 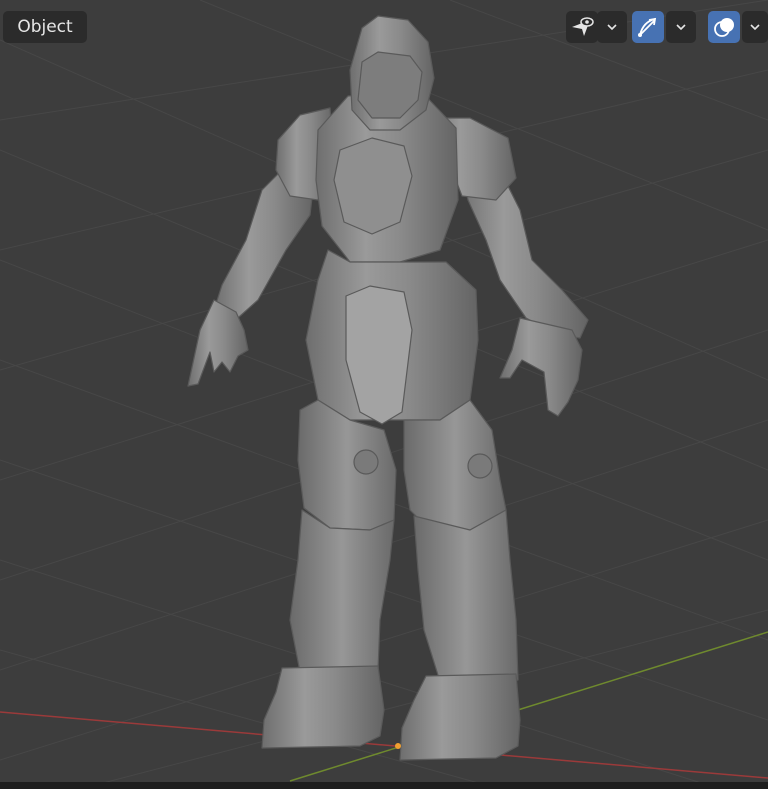 I want to click on overlays-dropdown-button, so click(x=755, y=27).